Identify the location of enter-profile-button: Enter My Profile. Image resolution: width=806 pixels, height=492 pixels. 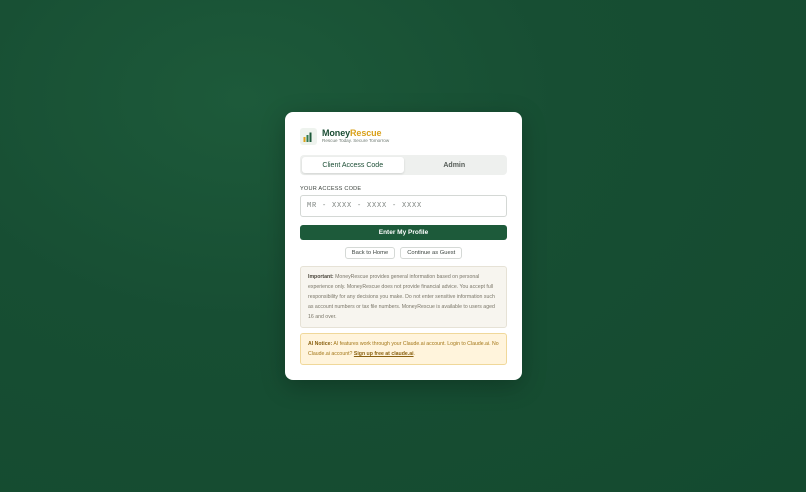
(403, 232).